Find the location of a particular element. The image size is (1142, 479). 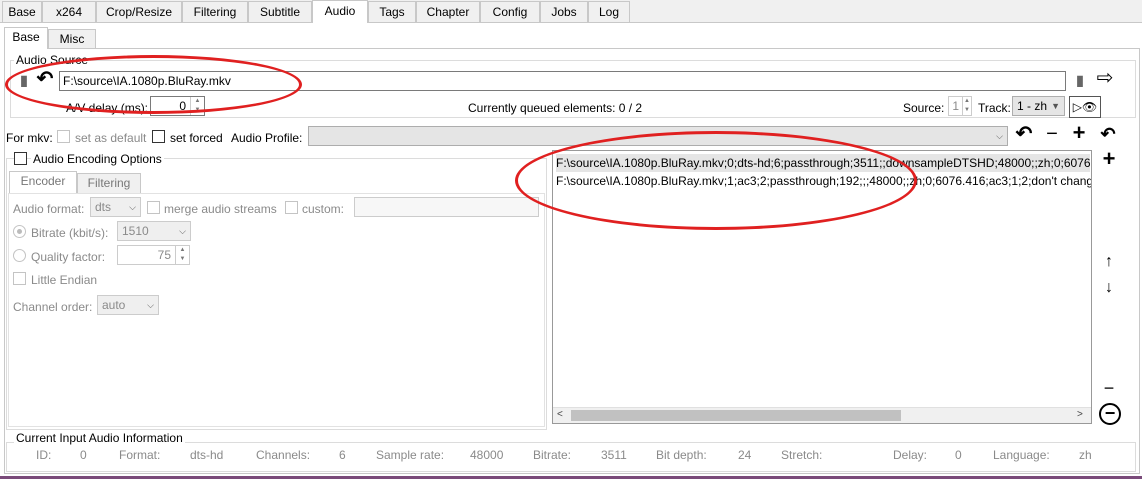

tab-crop-resize: Crop/Resize is located at coordinates (139, 11).